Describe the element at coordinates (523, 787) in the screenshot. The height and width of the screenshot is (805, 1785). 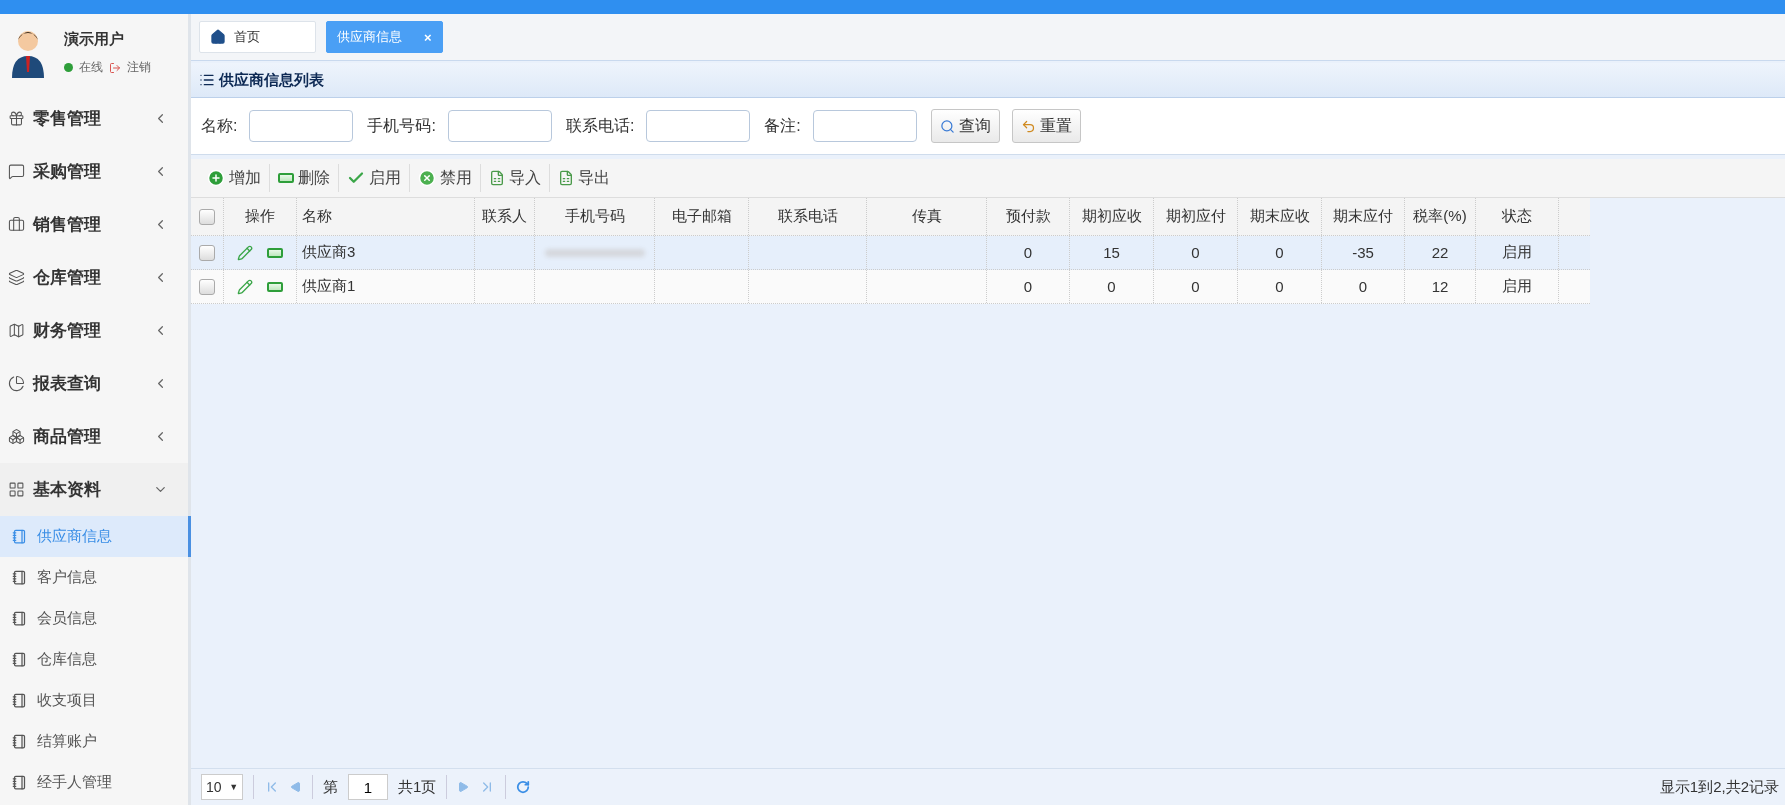
I see `refresh-icon` at that location.